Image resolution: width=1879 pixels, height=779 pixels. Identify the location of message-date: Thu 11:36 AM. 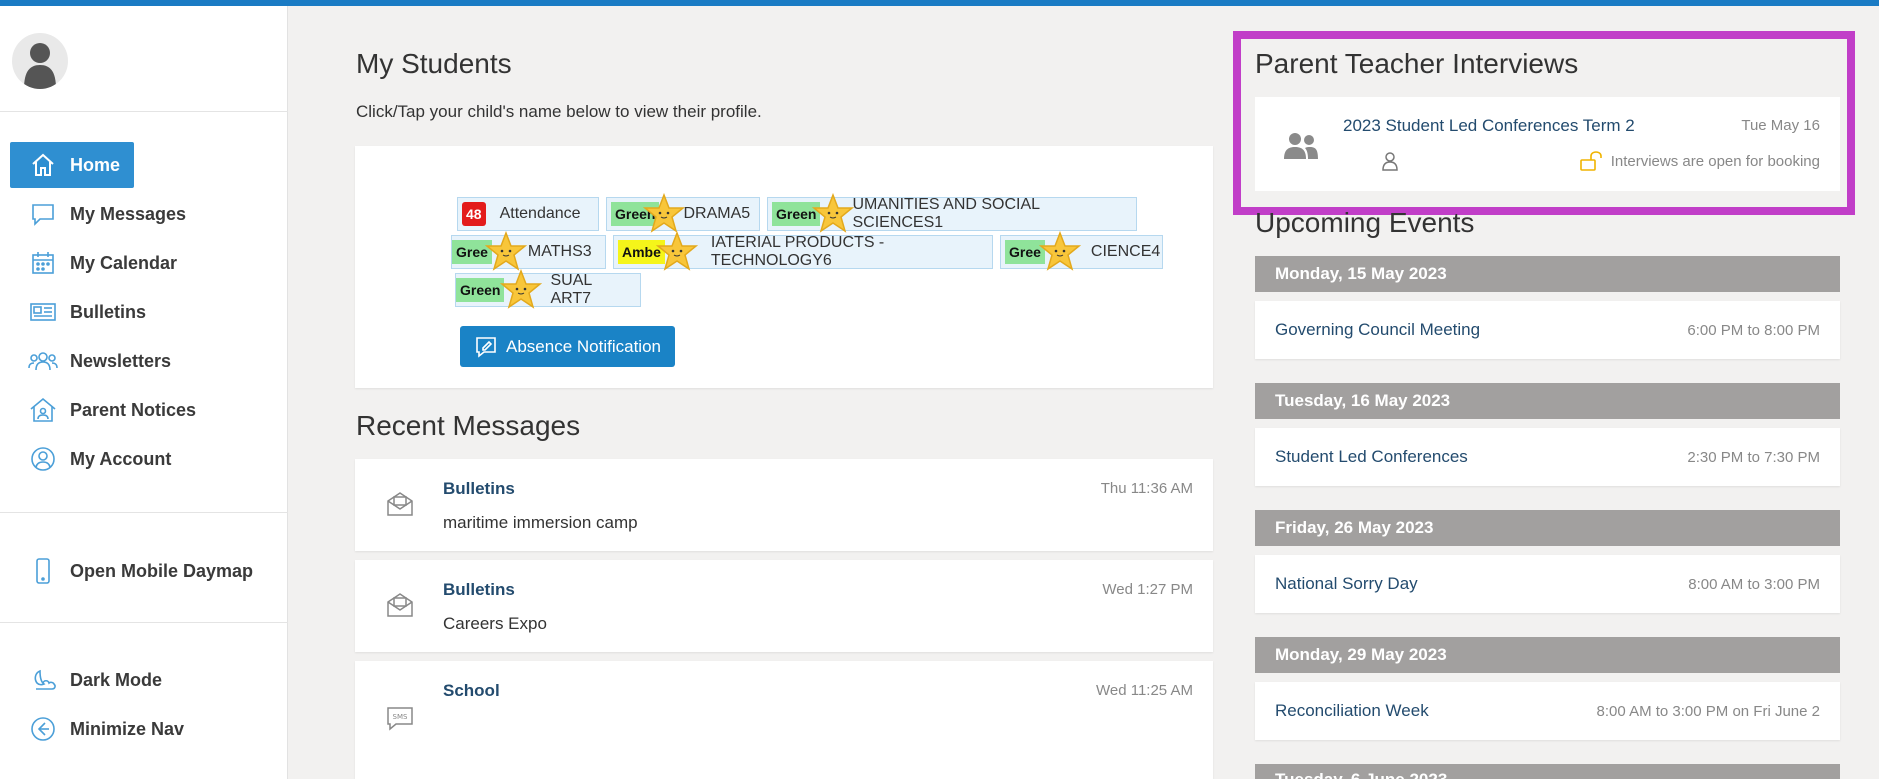
(1146, 488).